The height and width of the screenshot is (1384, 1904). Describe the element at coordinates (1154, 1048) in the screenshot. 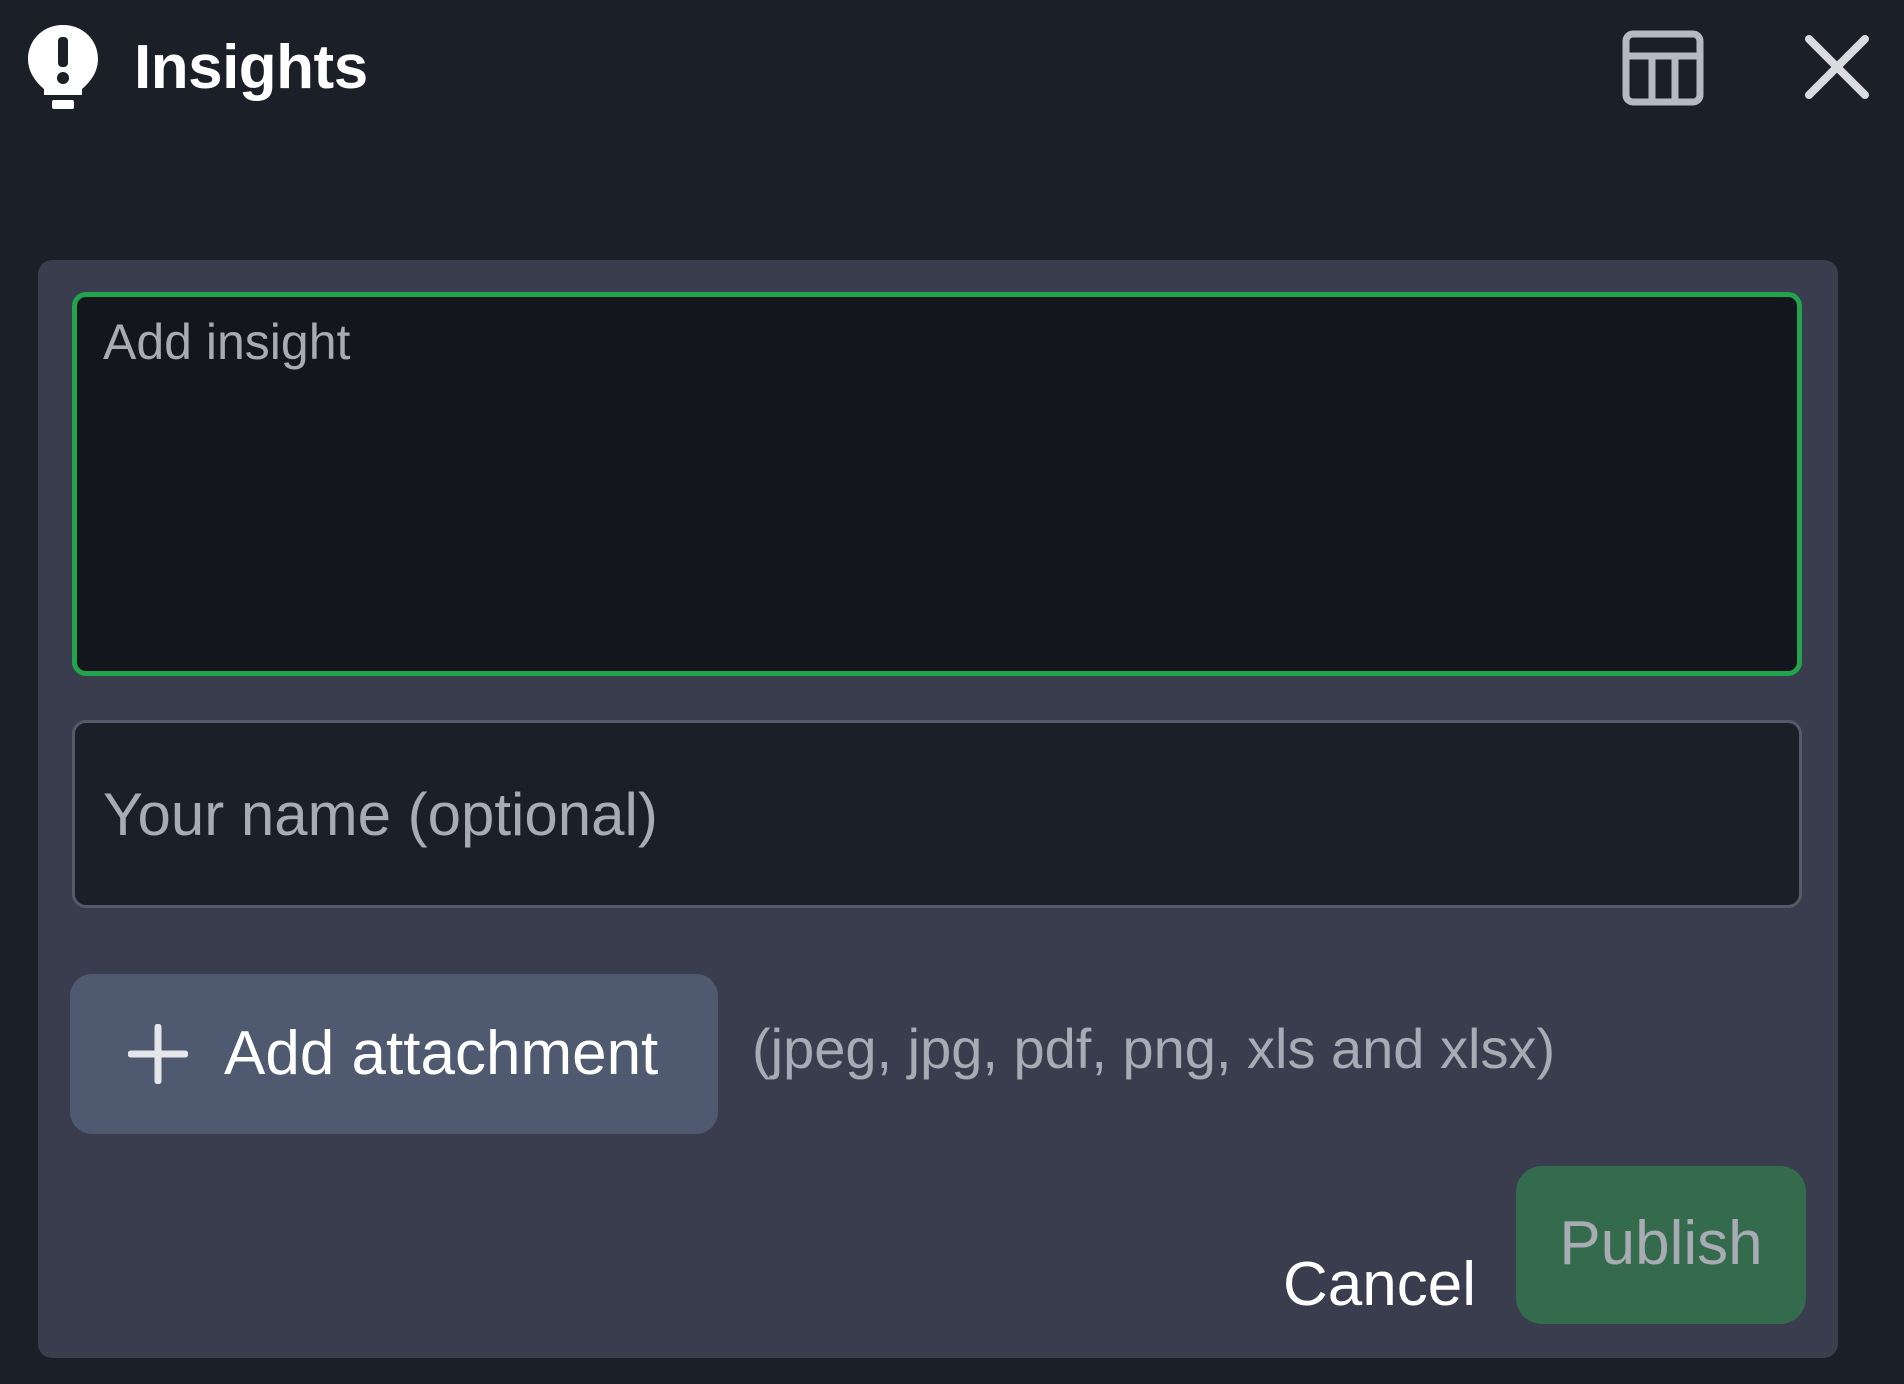

I see `allowed-file-types: (jpeg, jpg, pdf, png, xls and xlsx)` at that location.